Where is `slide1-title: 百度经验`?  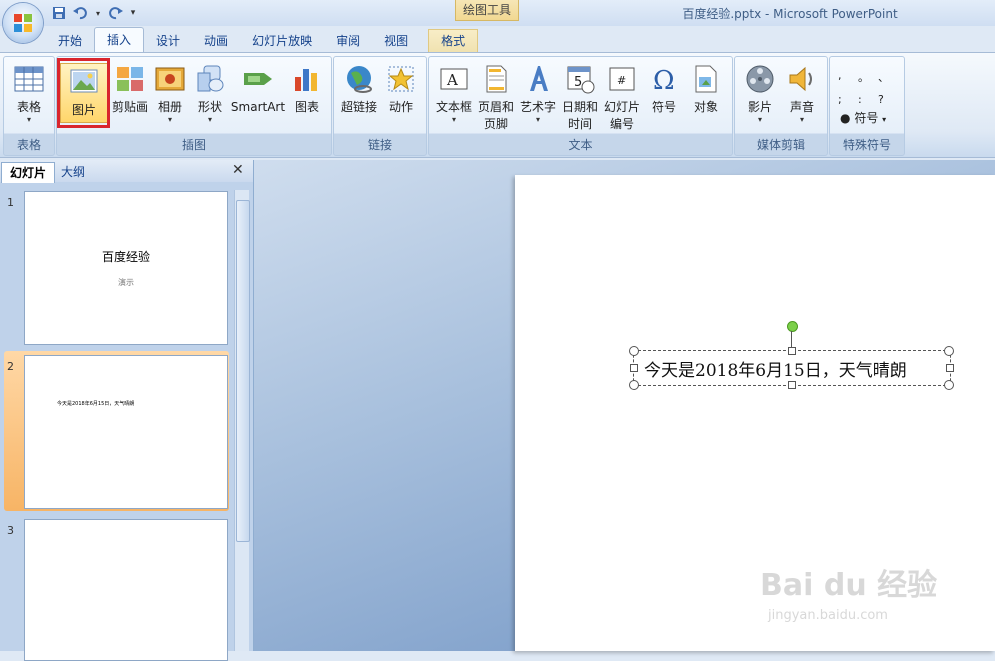
slide1-title: 百度经验 is located at coordinates (125, 257).